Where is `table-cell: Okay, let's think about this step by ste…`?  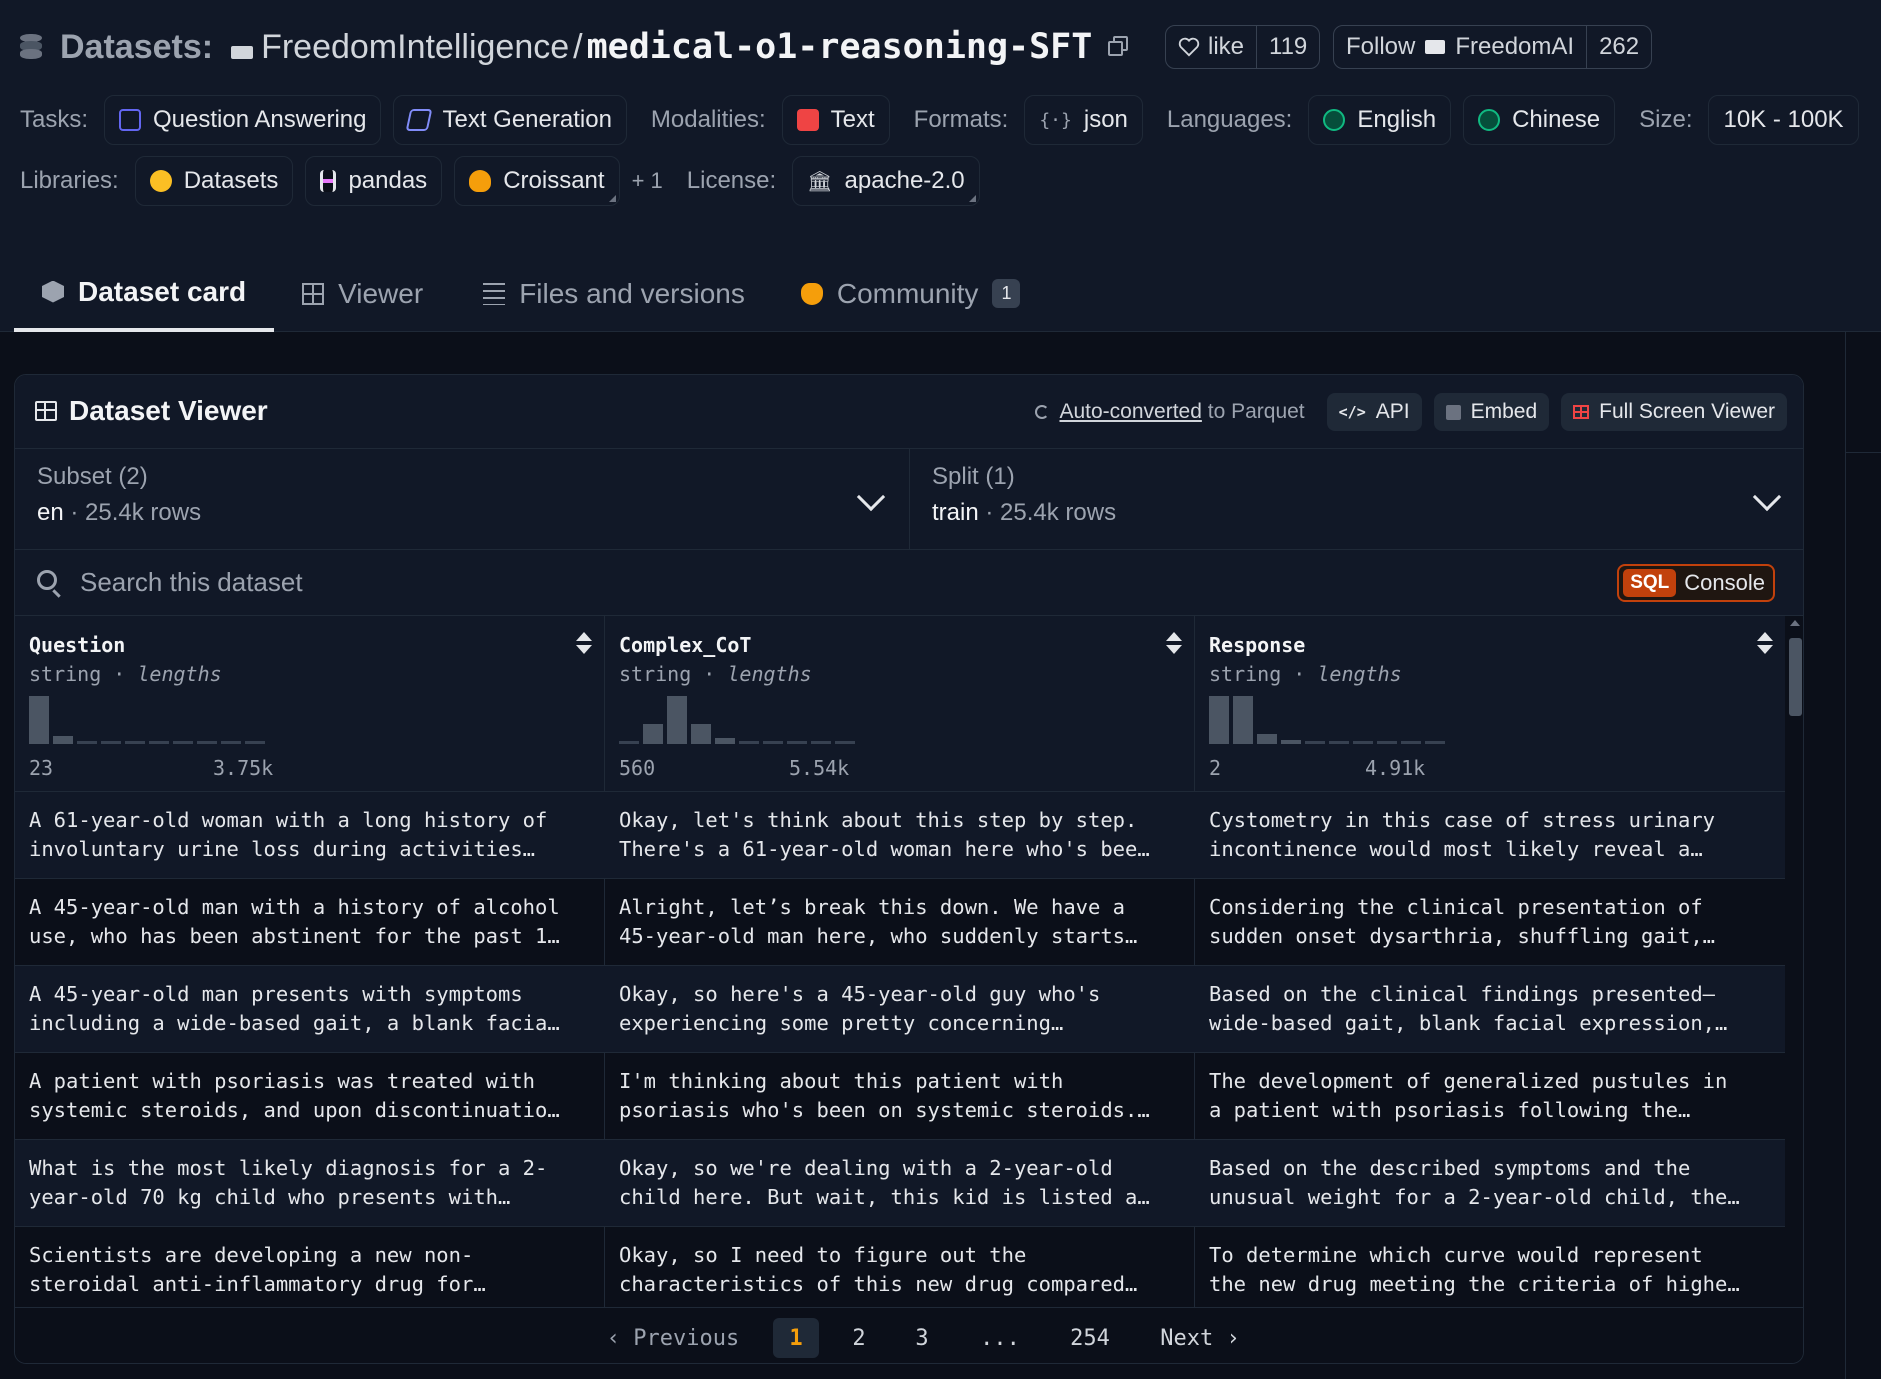 table-cell: Okay, let's think about this step by ste… is located at coordinates (904, 835).